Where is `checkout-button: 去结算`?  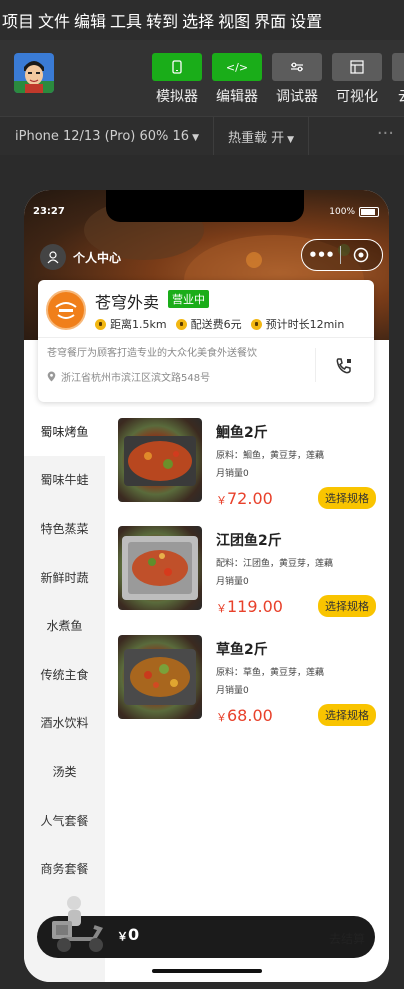
checkout-button: 去结算 is located at coordinates (347, 938).